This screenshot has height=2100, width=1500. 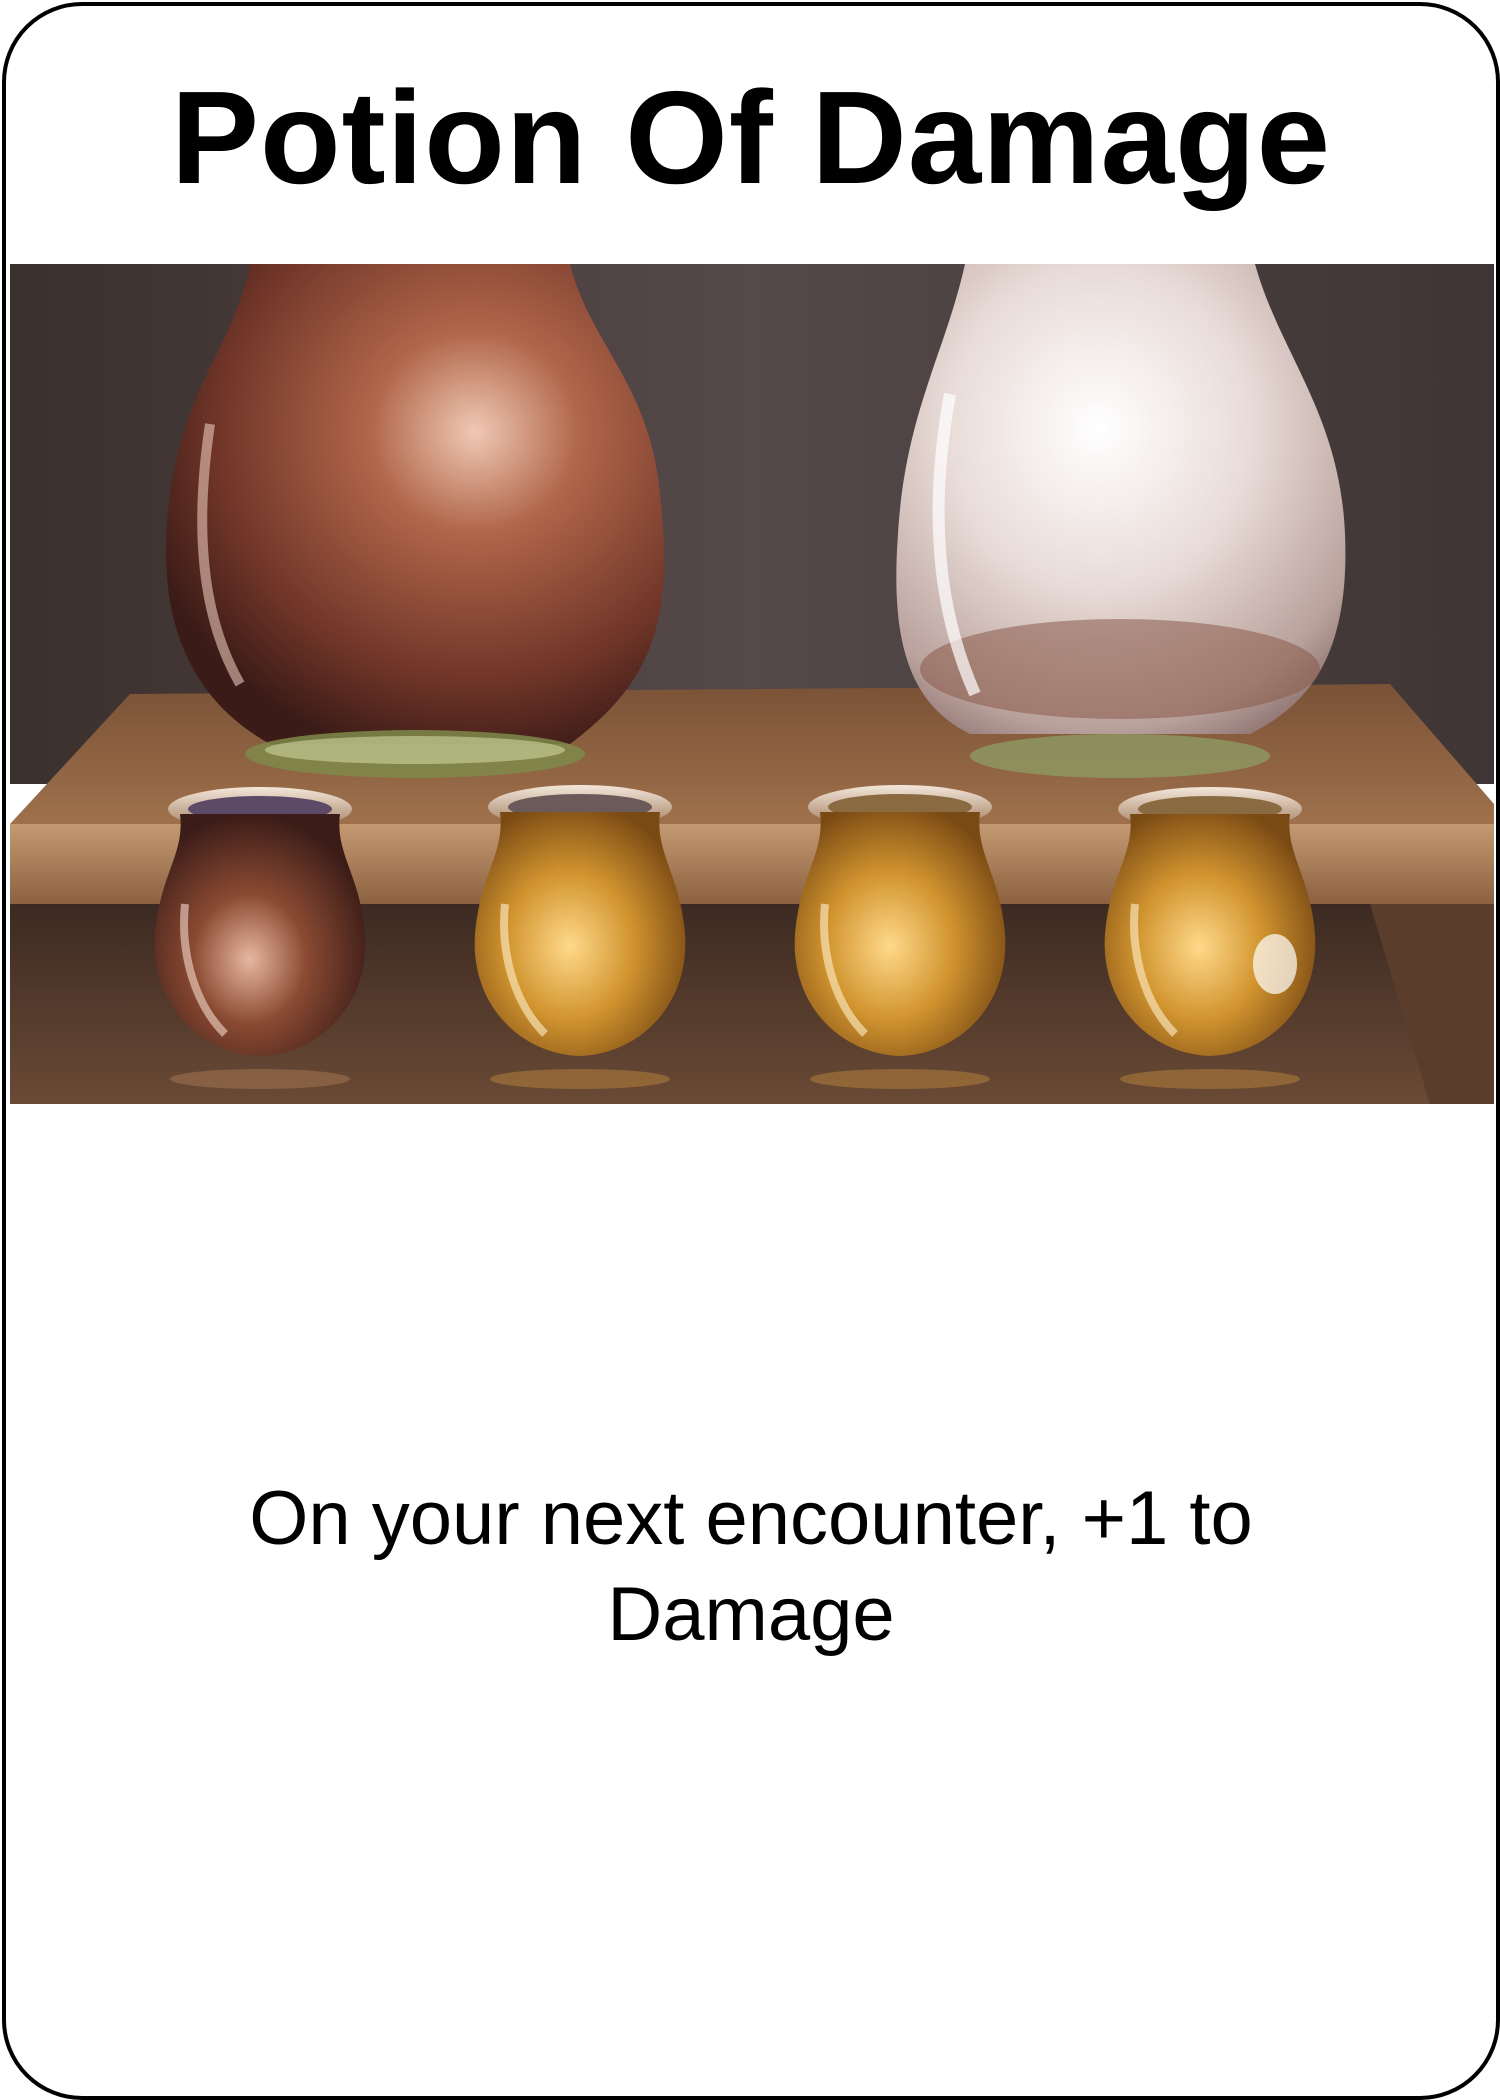 I want to click on card-effect-text: On your next encounter, +1 to Damage, so click(x=751, y=1566).